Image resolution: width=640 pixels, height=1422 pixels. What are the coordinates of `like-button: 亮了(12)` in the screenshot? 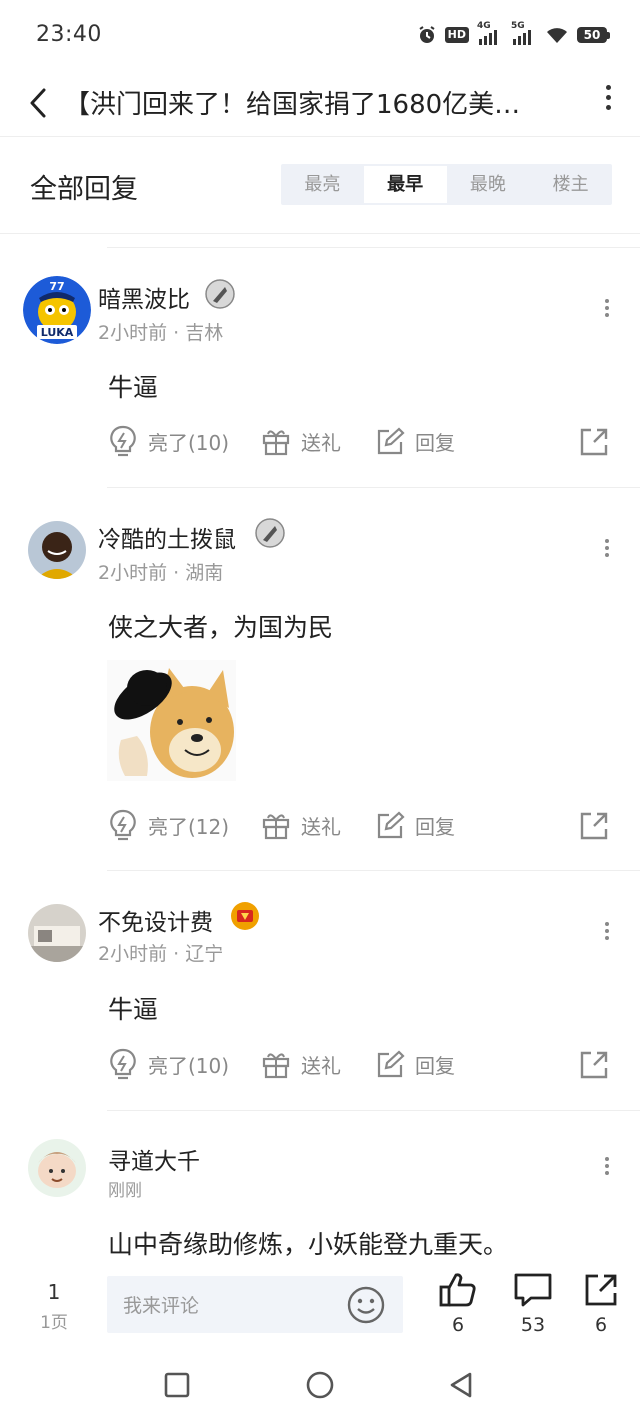 It's located at (168, 825).